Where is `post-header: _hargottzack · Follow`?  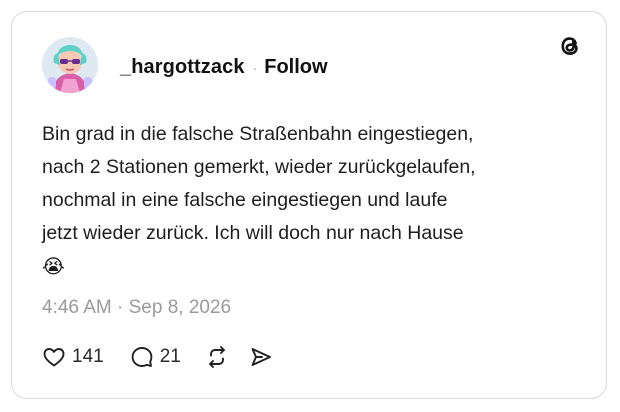
post-header: _hargottzack · Follow is located at coordinates (224, 67).